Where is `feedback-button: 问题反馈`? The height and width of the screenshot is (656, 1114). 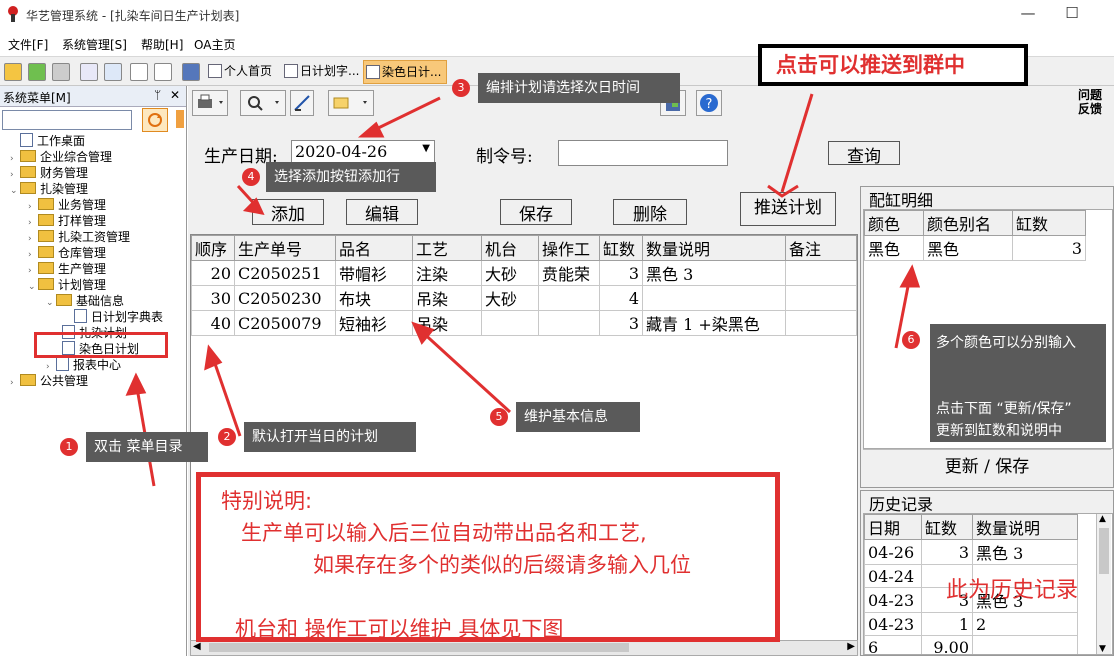
feedback-button: 问题反馈 is located at coordinates (1093, 102).